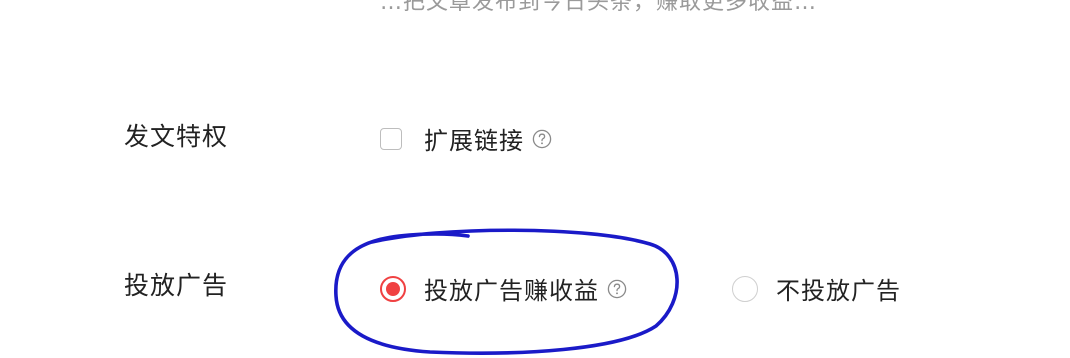 This screenshot has width=1070, height=358. What do you see at coordinates (176, 136) in the screenshot?
I see `publish-privilege-label: 发文特权` at bounding box center [176, 136].